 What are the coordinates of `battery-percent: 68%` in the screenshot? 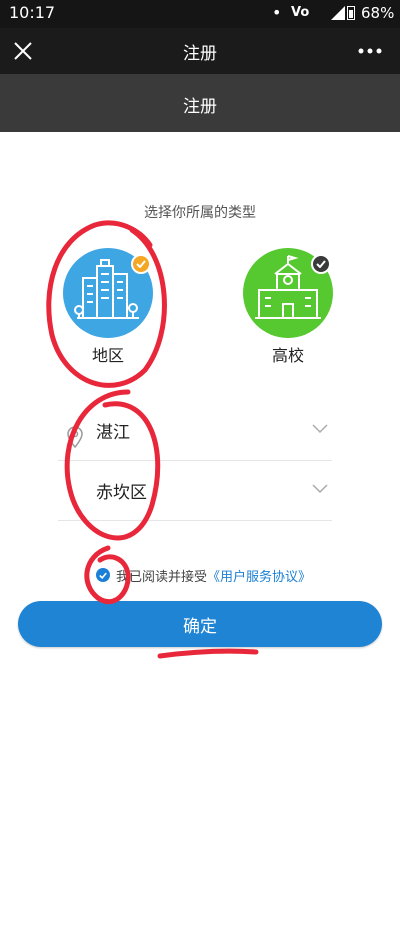 It's located at (378, 13).